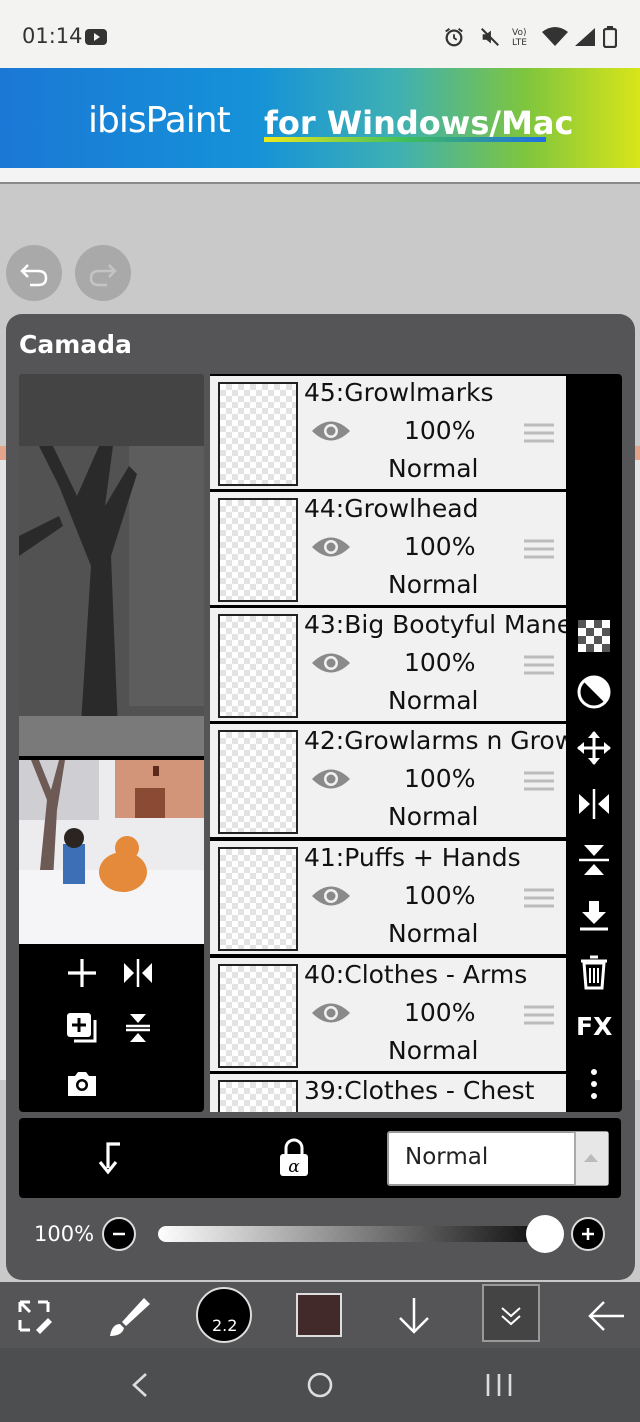  I want to click on flip-horizontal-icon, so click(594, 804).